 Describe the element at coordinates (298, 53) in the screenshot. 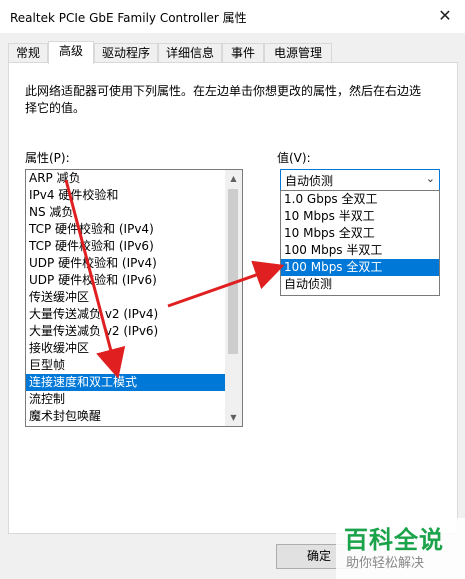

I see `tab-power-management: 电源管理` at that location.